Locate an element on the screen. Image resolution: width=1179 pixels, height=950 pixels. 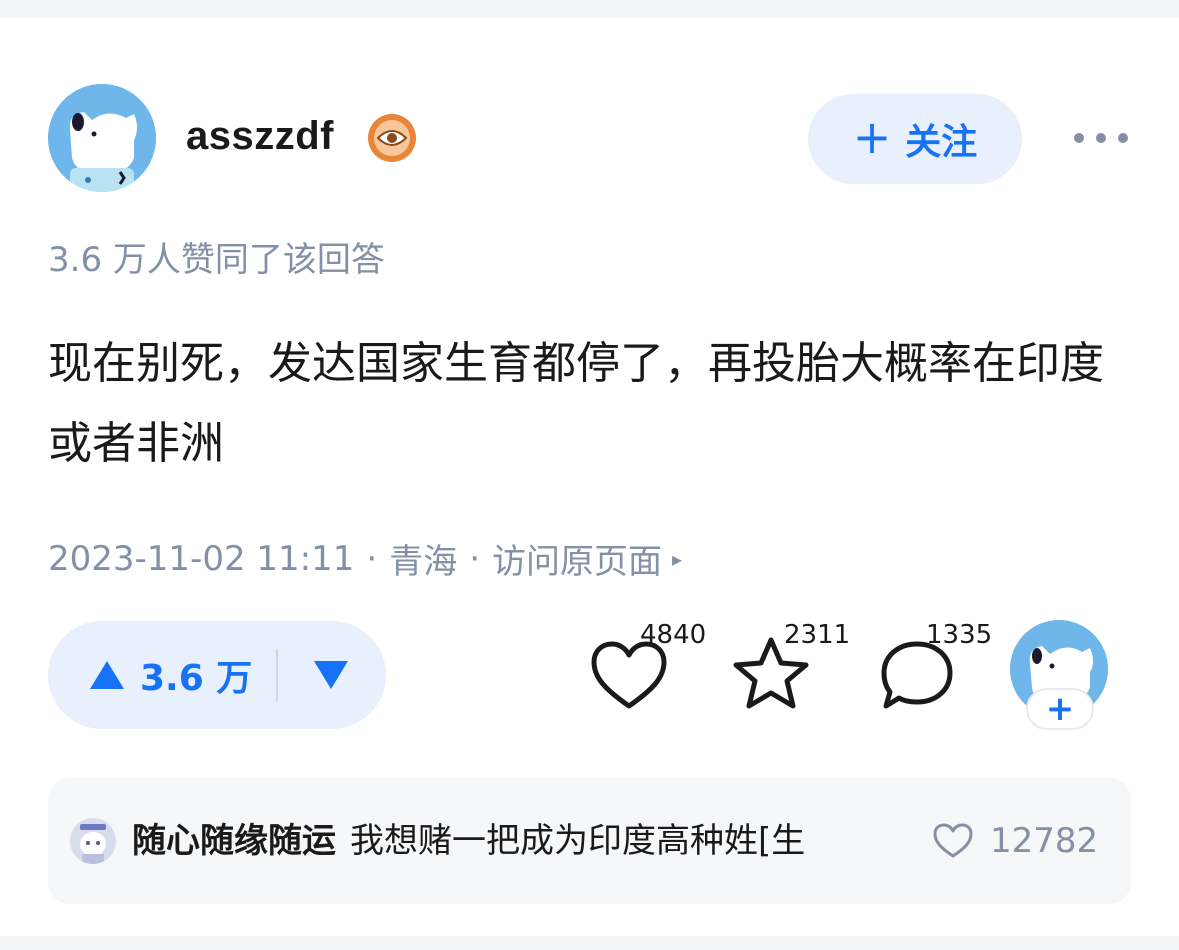
follow-button: + 关注 is located at coordinates (915, 139).